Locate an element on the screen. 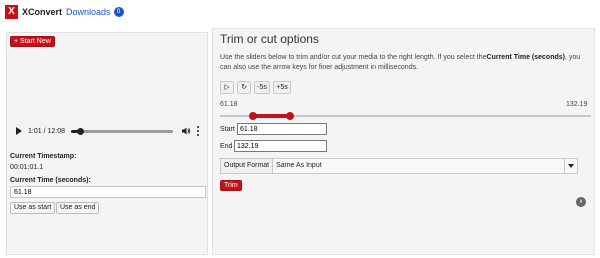  slider-selected-range is located at coordinates (272, 116).